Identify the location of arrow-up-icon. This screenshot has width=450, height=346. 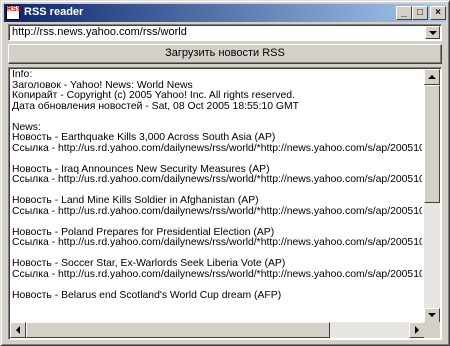
(432, 77).